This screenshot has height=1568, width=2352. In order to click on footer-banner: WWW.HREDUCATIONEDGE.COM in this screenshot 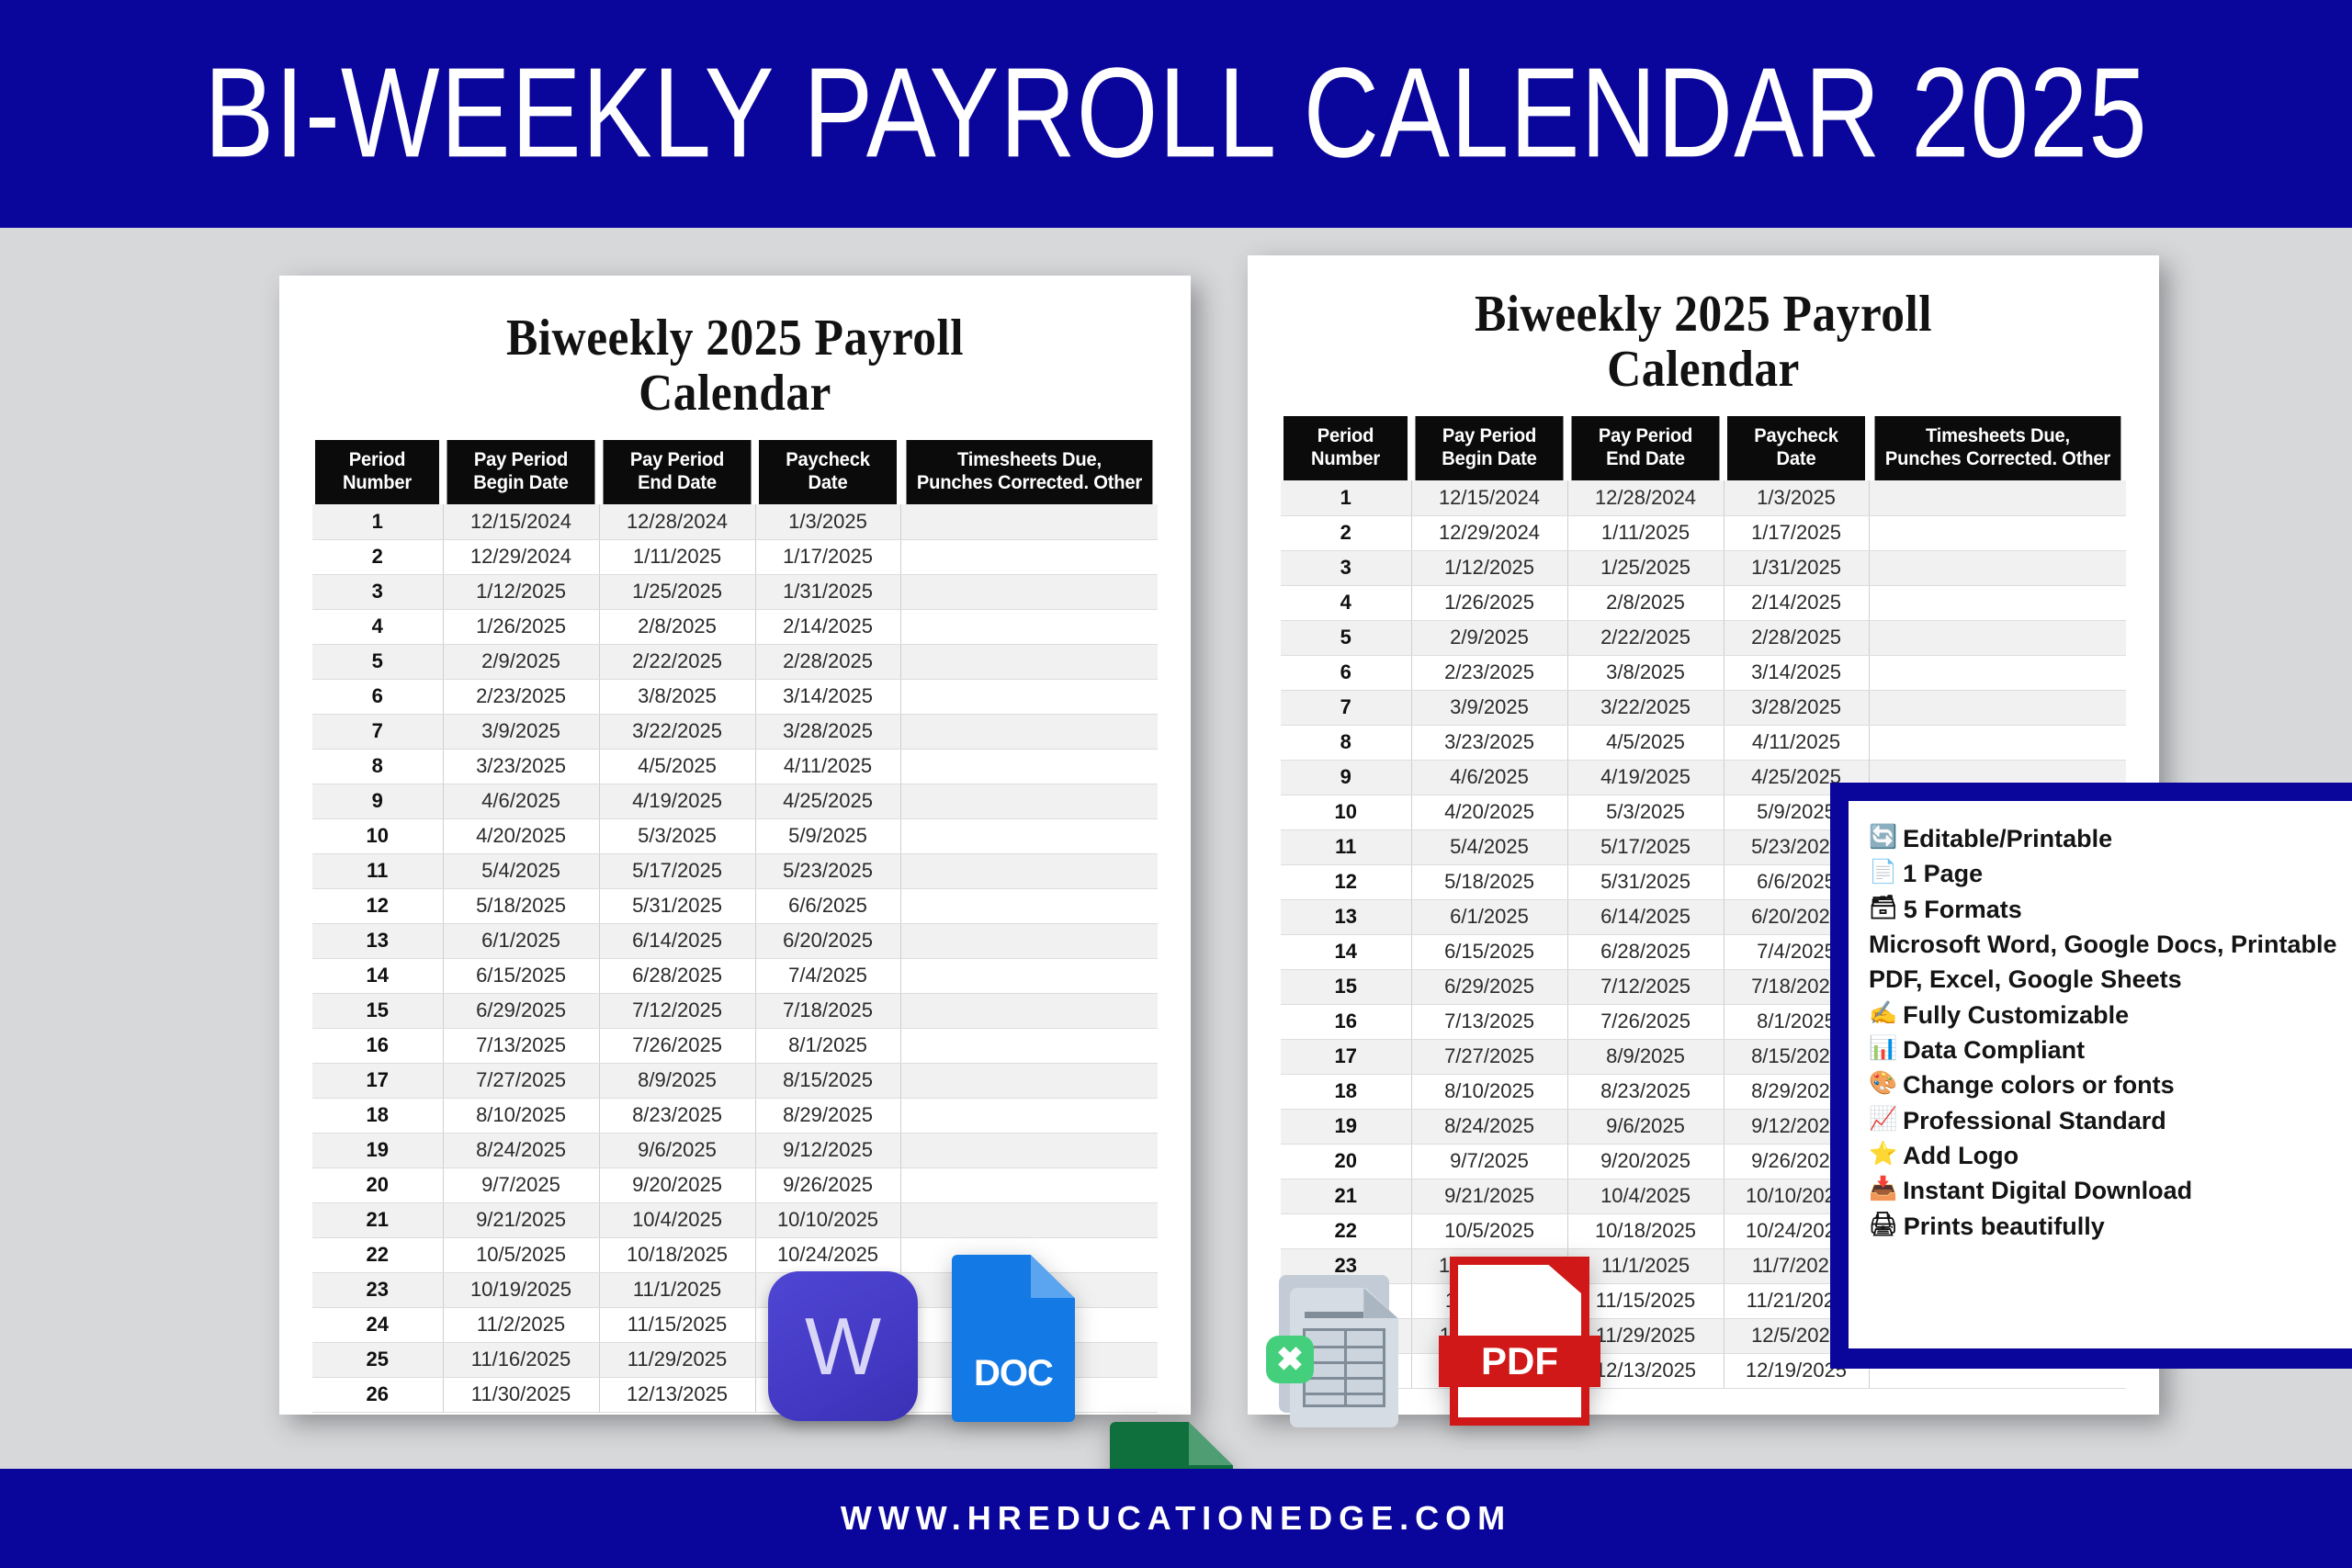, I will do `click(1176, 1518)`.